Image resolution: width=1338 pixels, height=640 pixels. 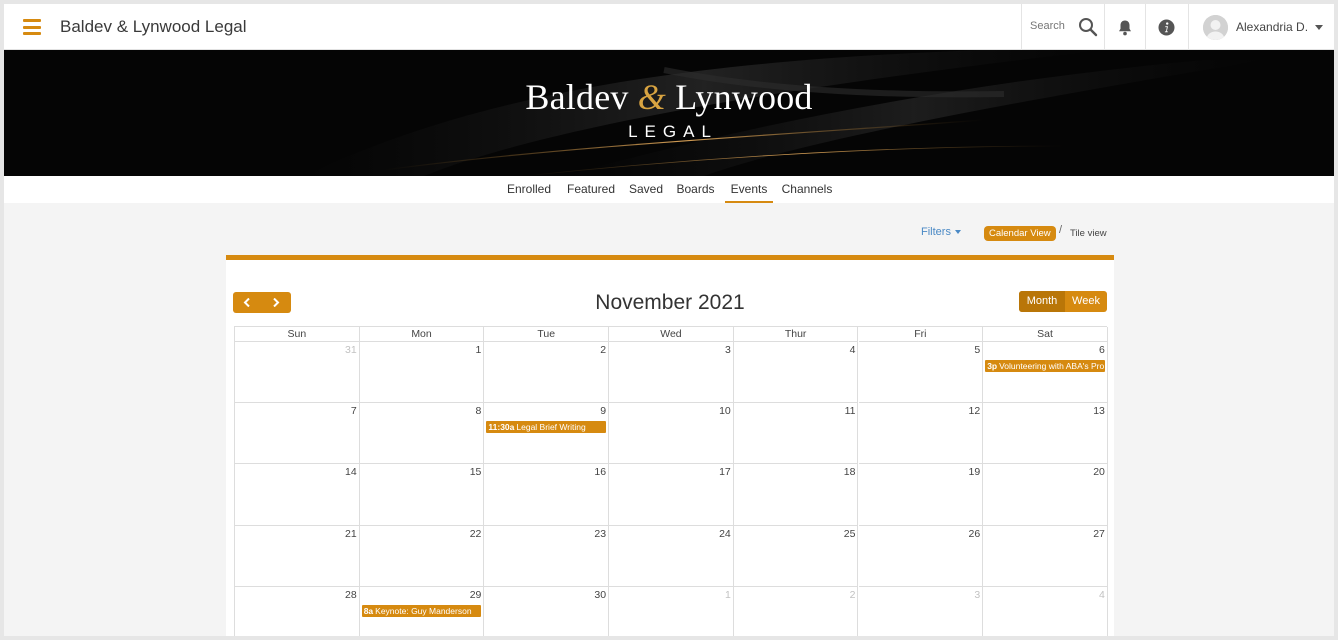 I want to click on day-number: 18, so click(x=849, y=472).